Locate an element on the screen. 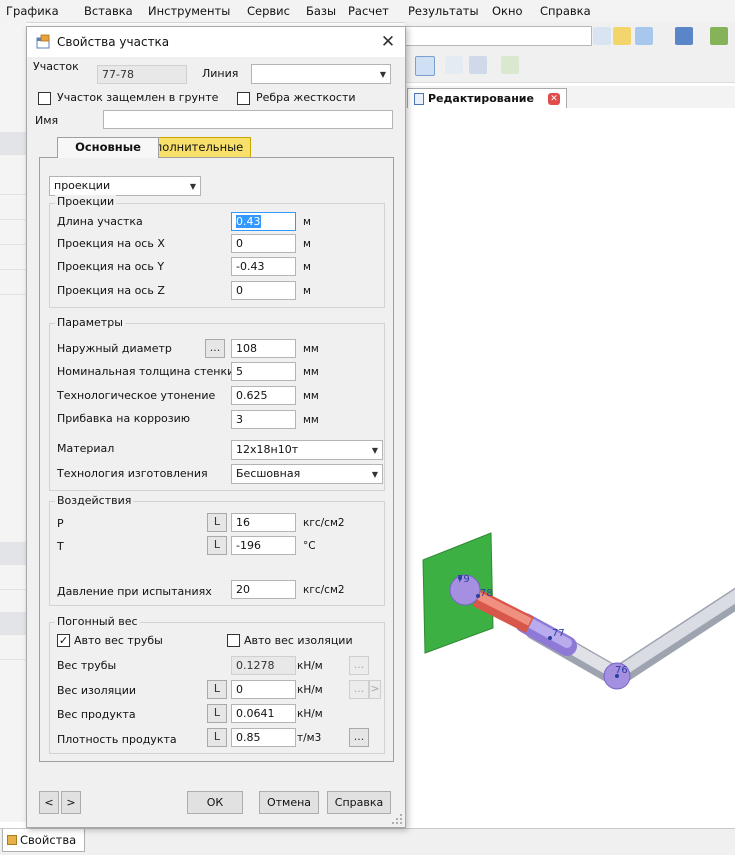  menu-calculation: Расчет is located at coordinates (368, 11).